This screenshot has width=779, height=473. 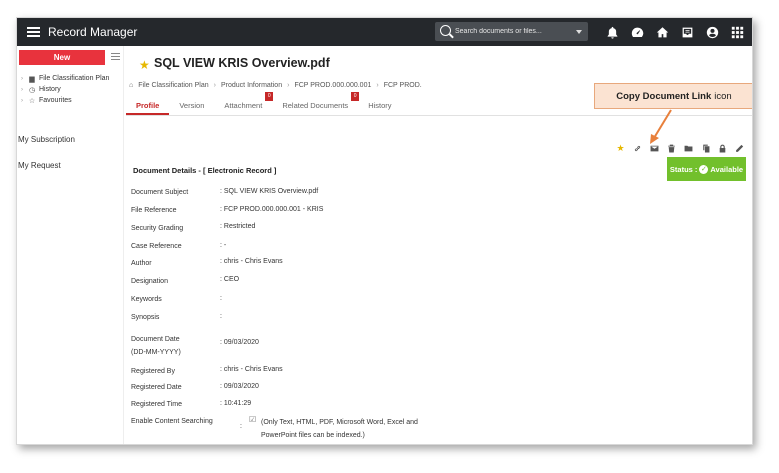 I want to click on search-box, so click(x=511, y=31).